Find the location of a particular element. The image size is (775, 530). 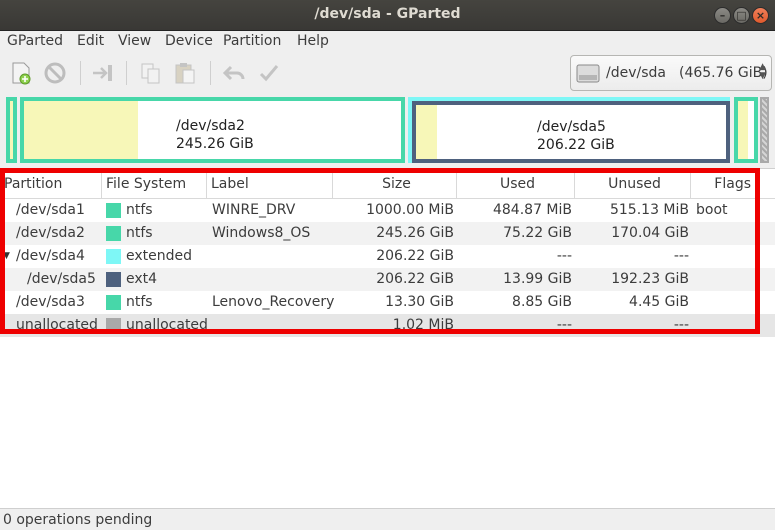

column-header-unused: Unused is located at coordinates (633, 184).